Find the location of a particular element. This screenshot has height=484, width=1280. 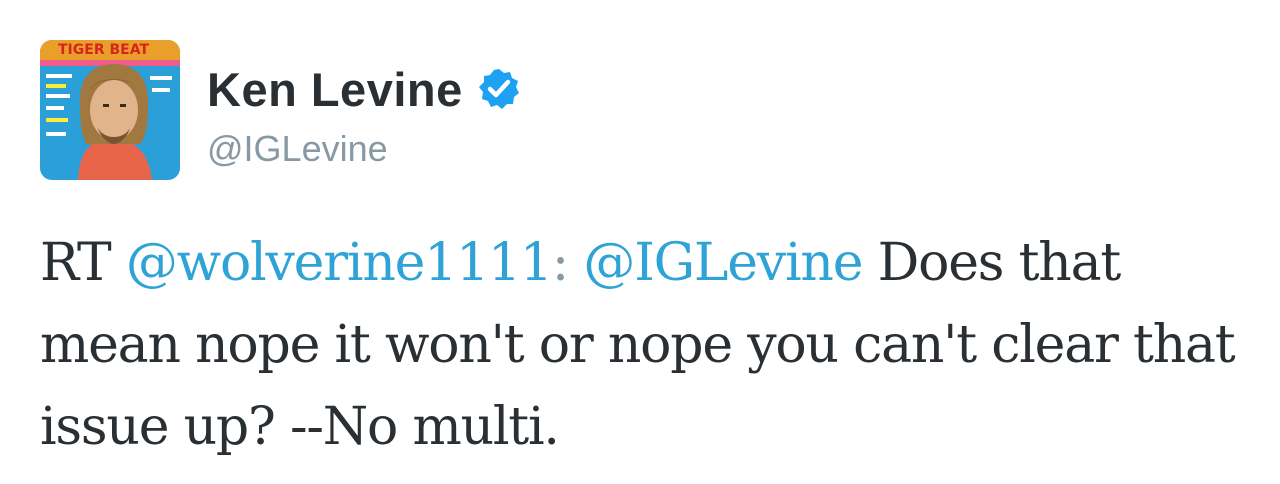

author-display-name: Ken Levine is located at coordinates (335, 89).